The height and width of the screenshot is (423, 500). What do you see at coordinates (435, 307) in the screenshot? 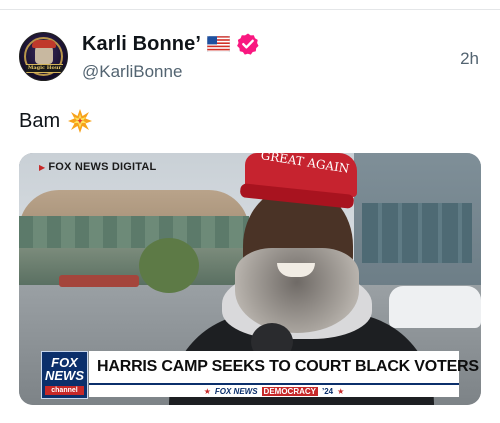
I see `media-white-car` at bounding box center [435, 307].